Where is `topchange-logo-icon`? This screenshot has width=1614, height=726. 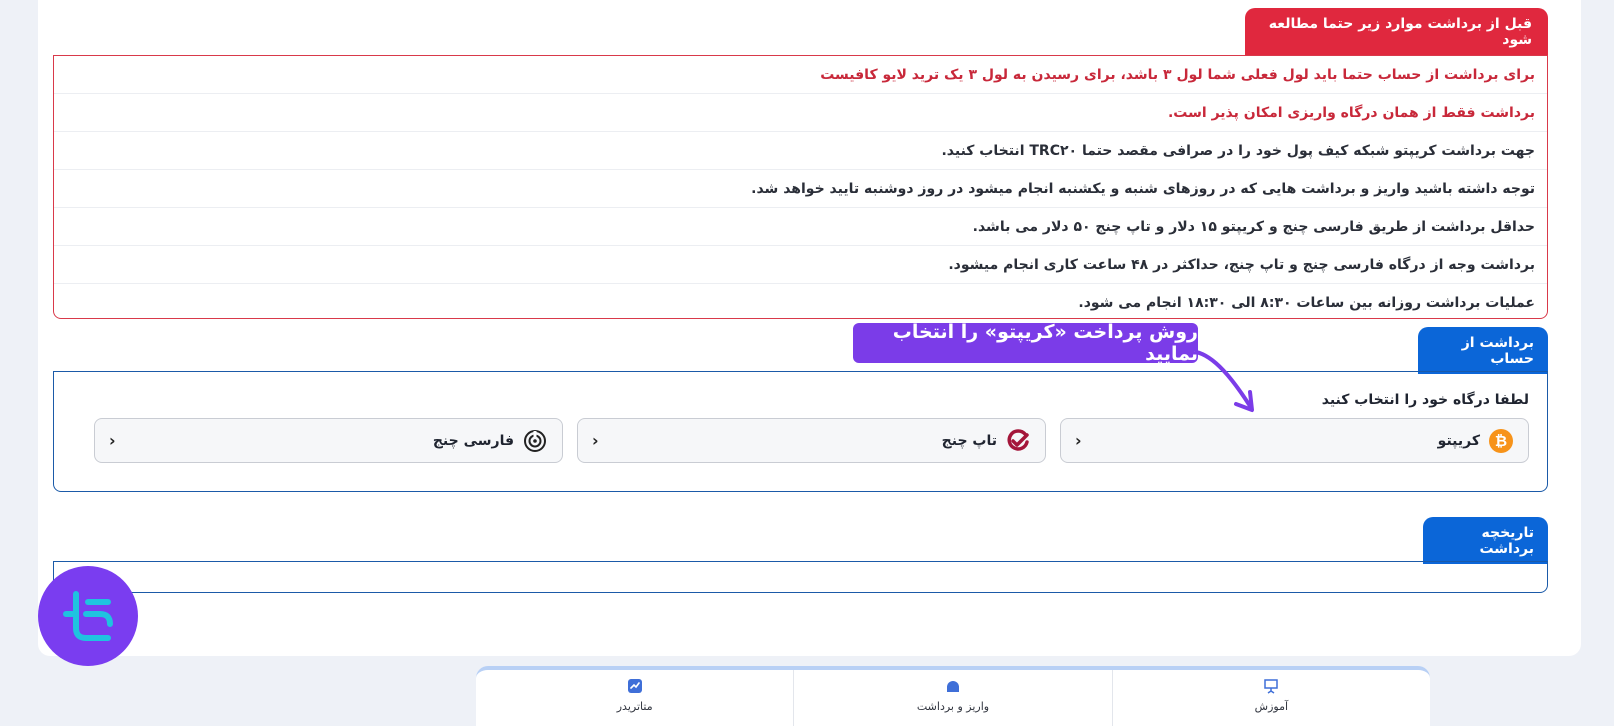 topchange-logo-icon is located at coordinates (1018, 441).